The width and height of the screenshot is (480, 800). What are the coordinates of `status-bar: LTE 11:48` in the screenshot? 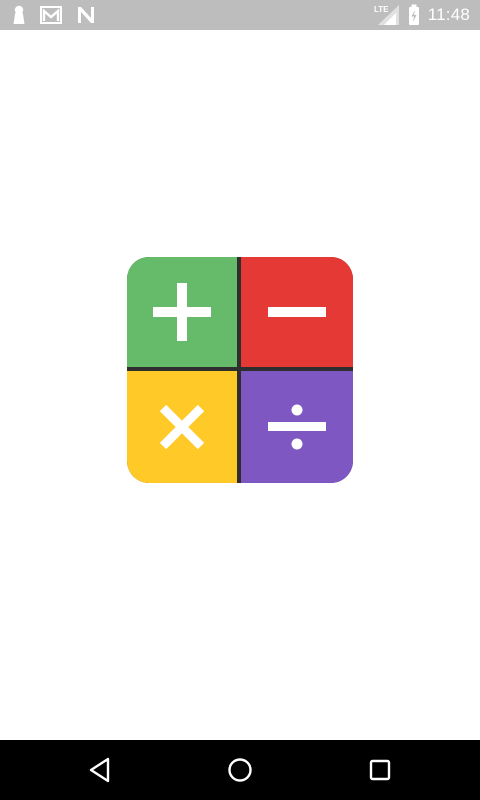 It's located at (240, 15).